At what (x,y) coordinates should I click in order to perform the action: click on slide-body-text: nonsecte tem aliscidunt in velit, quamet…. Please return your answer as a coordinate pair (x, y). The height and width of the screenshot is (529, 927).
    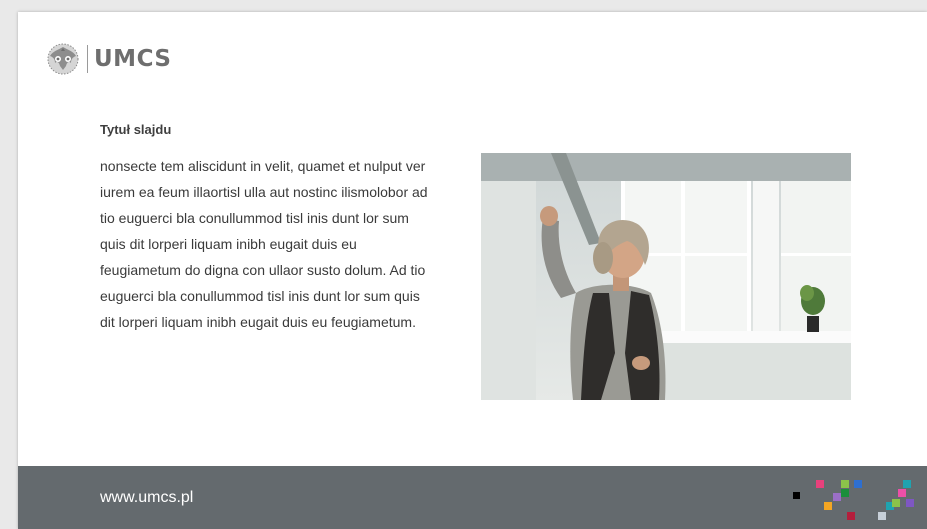
    Looking at the image, I should click on (264, 244).